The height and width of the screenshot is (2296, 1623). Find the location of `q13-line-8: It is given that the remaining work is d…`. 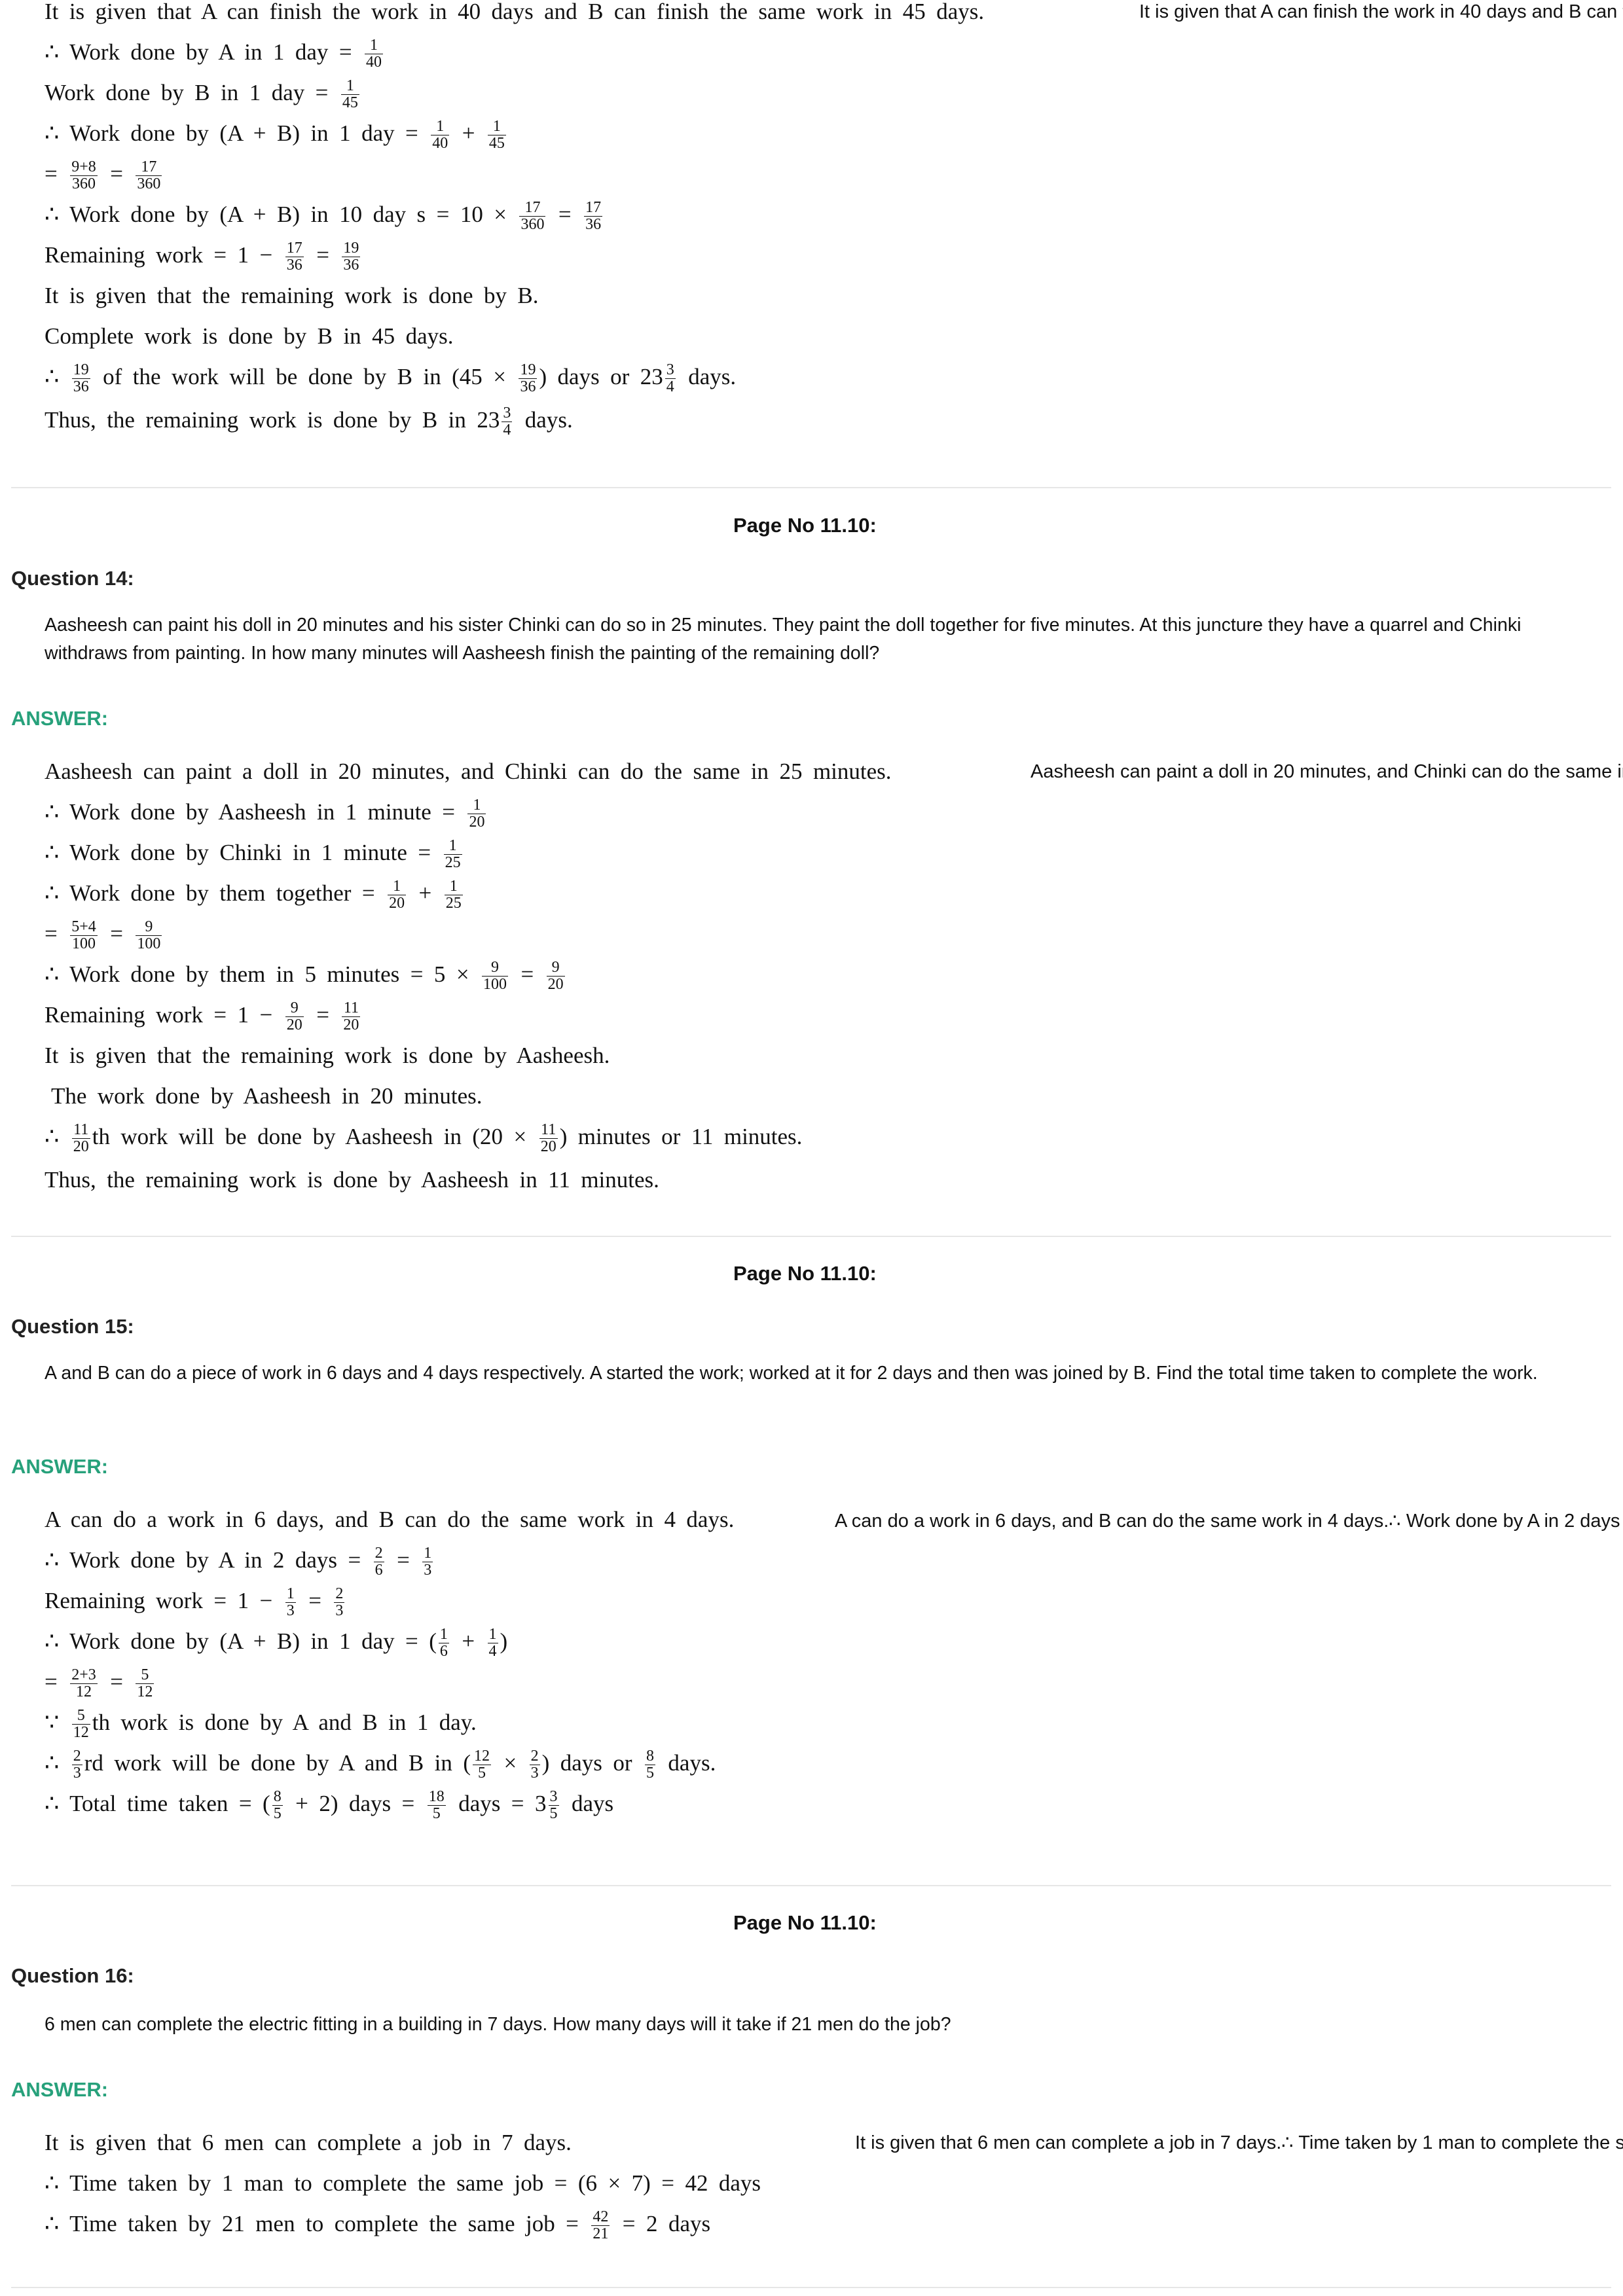

q13-line-8: It is given that the remaining work is d… is located at coordinates (292, 295).